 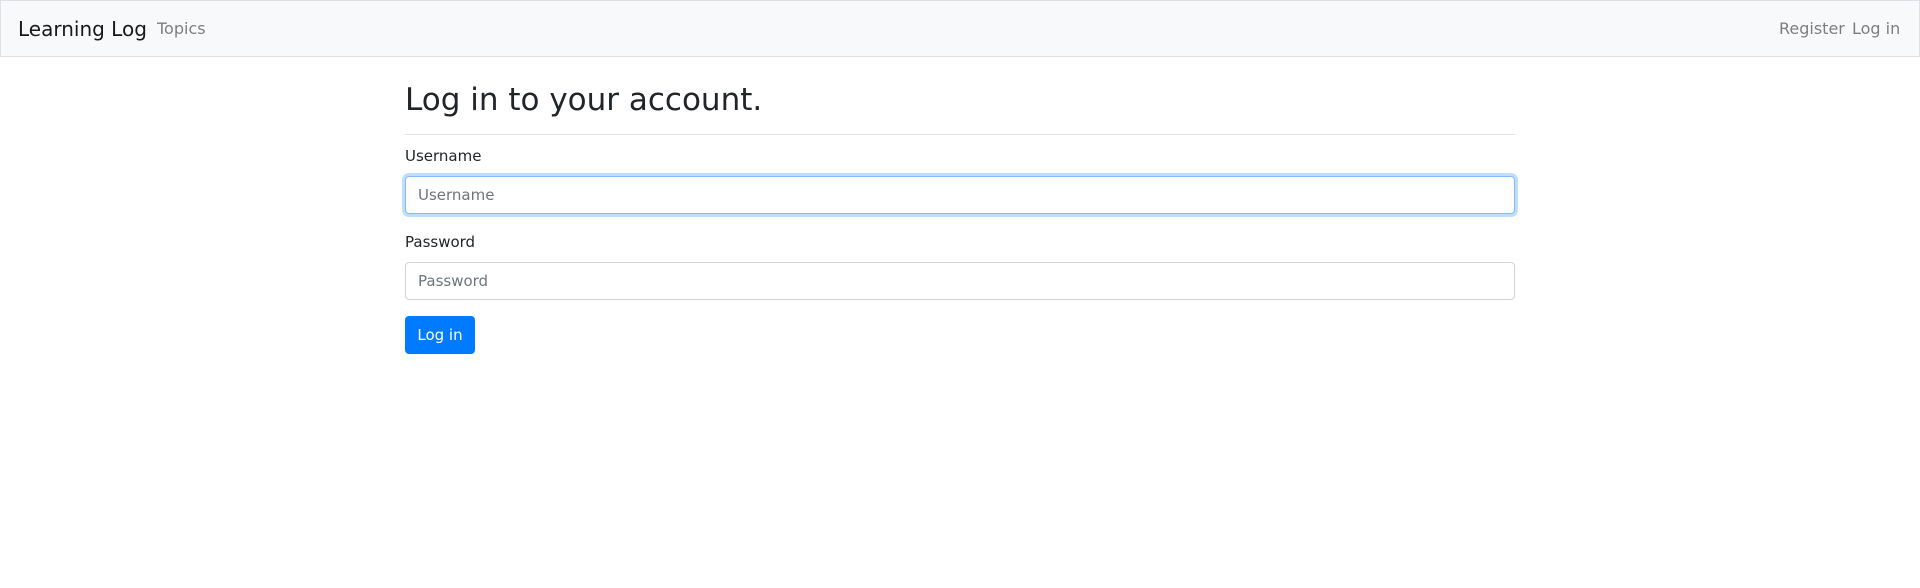 I want to click on brand-link: Learning Log, so click(x=82, y=29).